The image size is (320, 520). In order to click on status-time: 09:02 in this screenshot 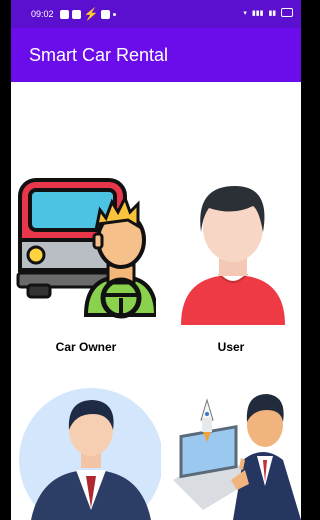, I will do `click(42, 14)`.